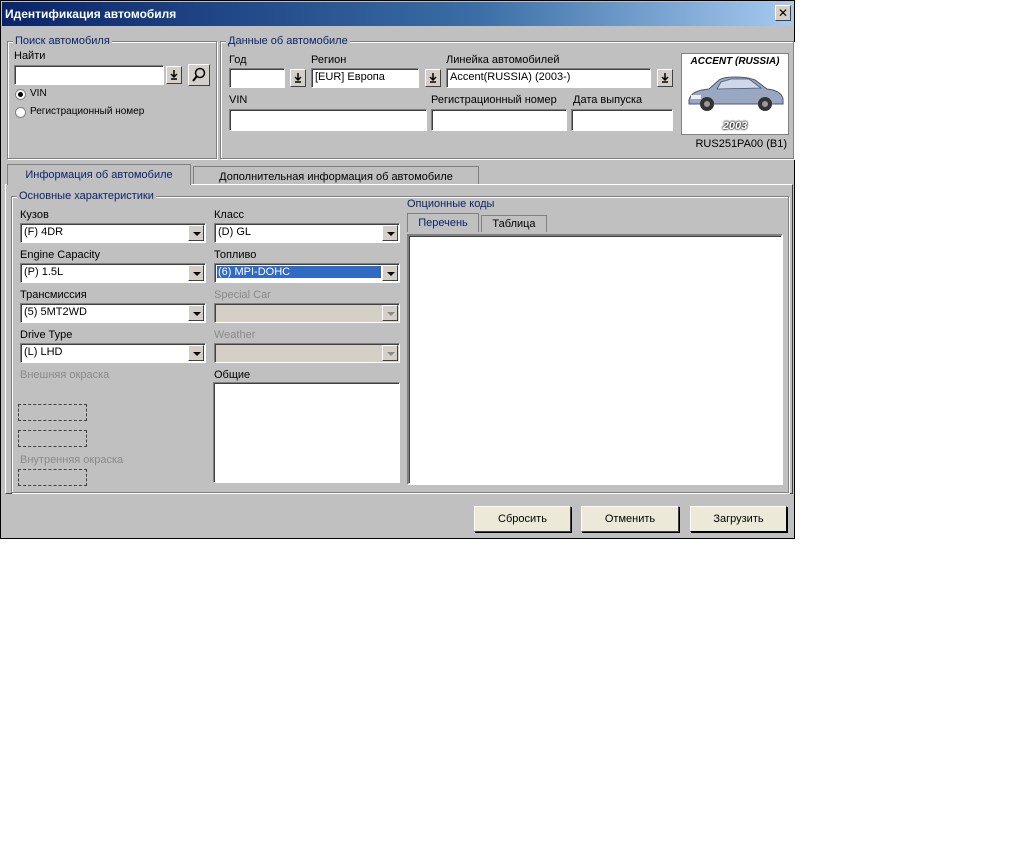 This screenshot has width=1010, height=856. I want to click on year-label: Год, so click(238, 60).